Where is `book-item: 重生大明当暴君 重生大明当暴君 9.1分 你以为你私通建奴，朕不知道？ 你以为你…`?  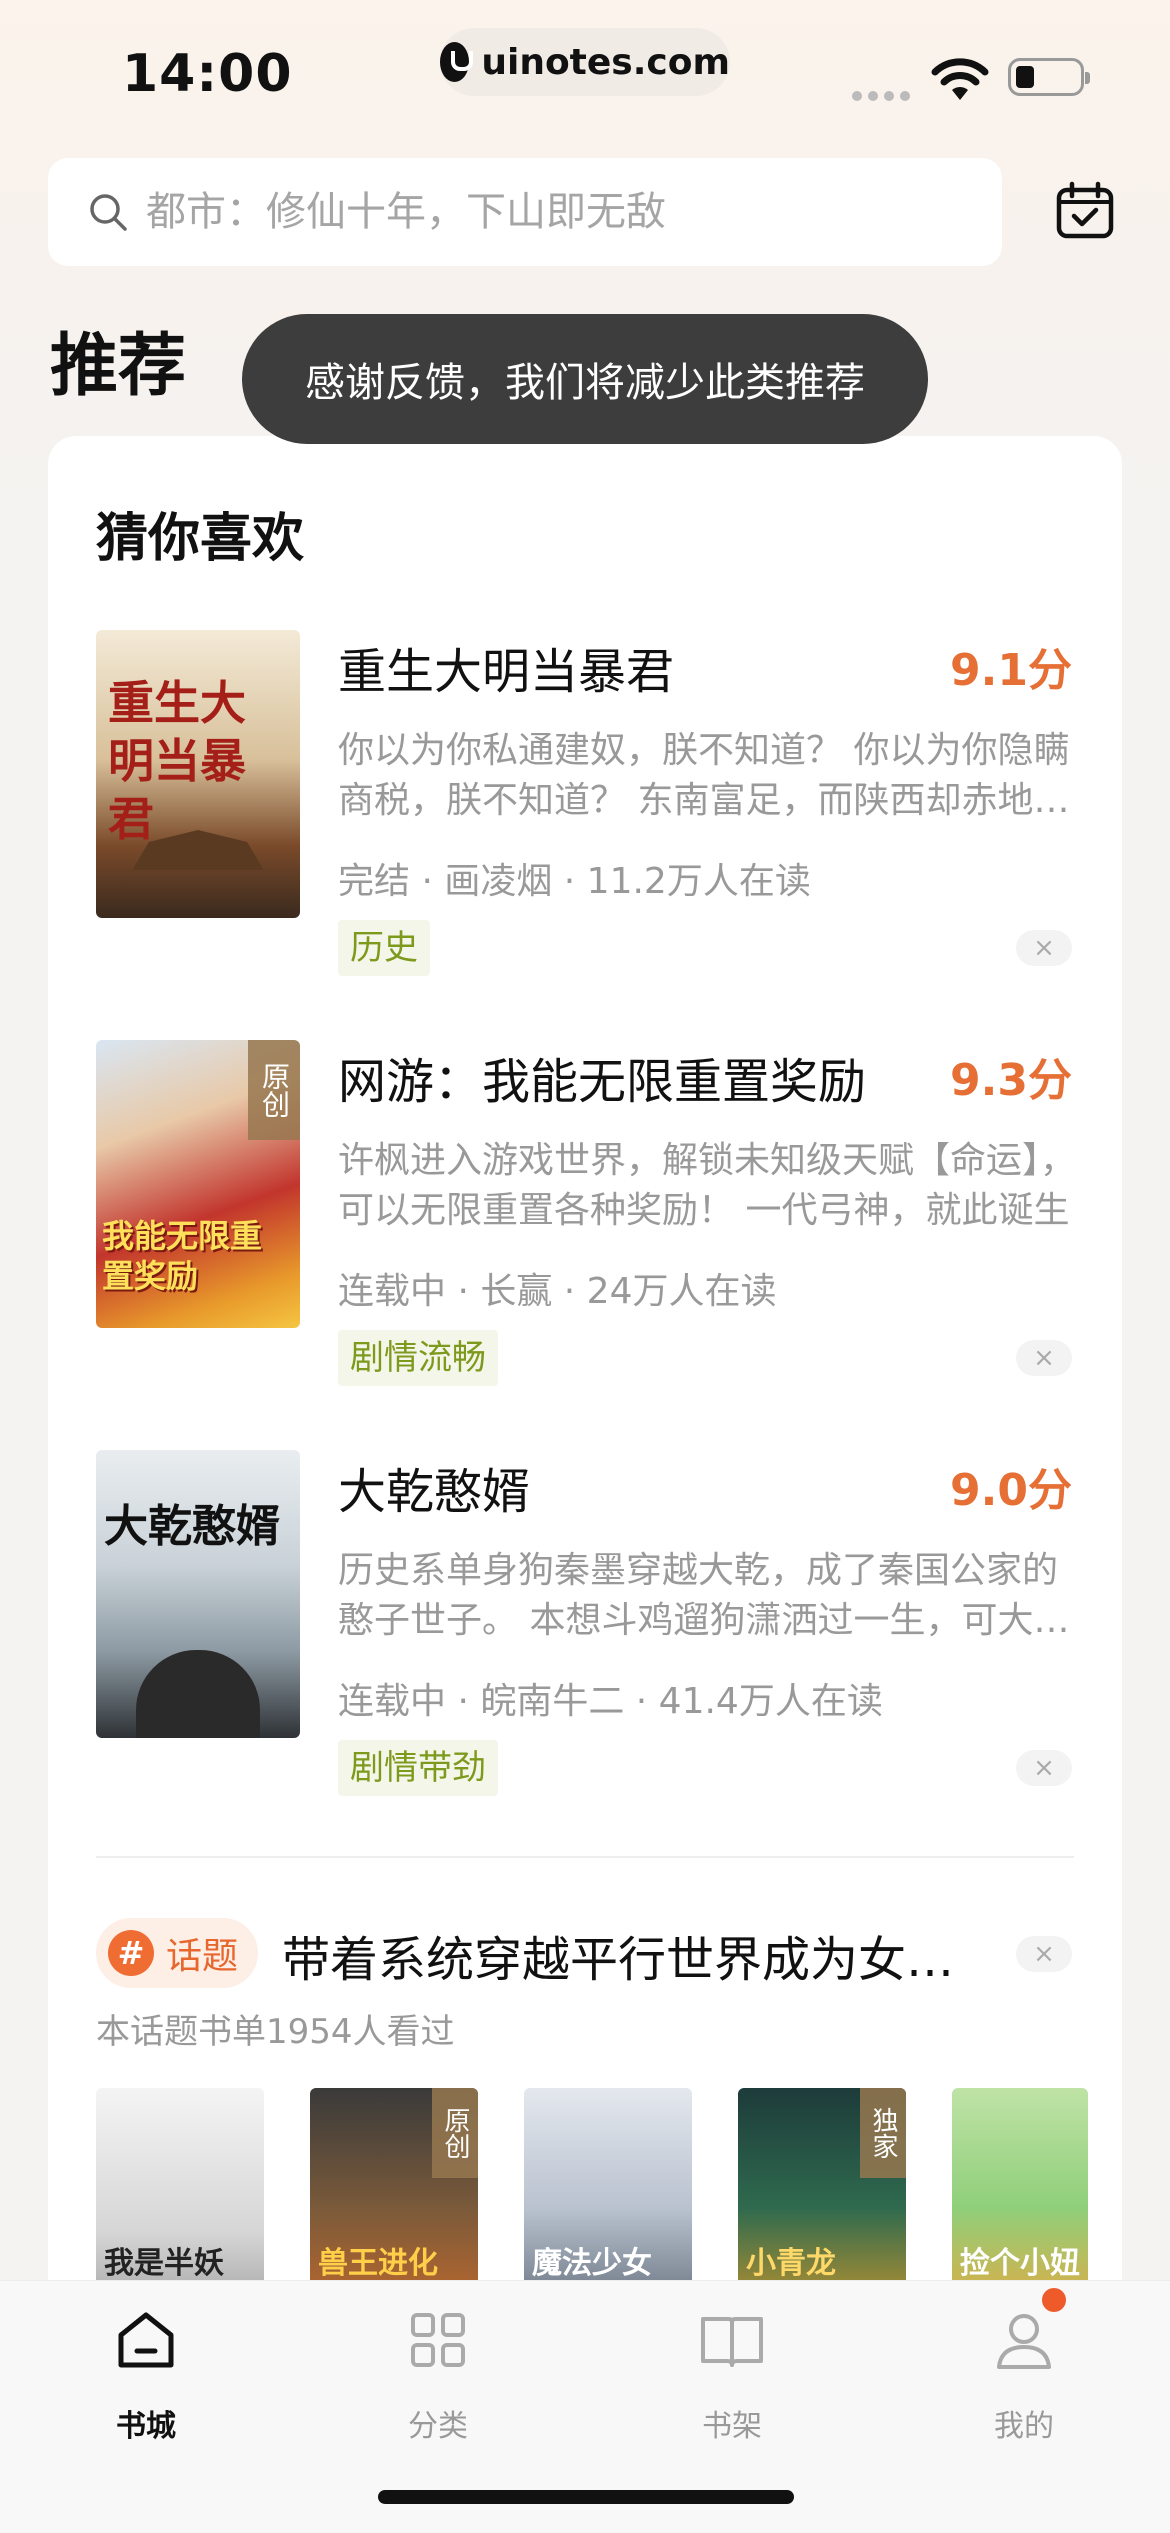 book-item: 重生大明当暴君 重生大明当暴君 9.1分 你以为你私通建奴，朕不知道？ 你以为你… is located at coordinates (609, 810).